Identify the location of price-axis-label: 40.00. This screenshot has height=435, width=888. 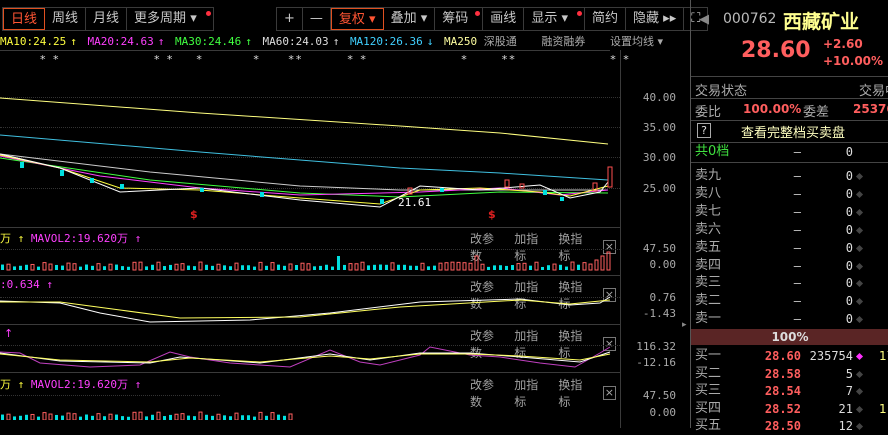
(659, 97).